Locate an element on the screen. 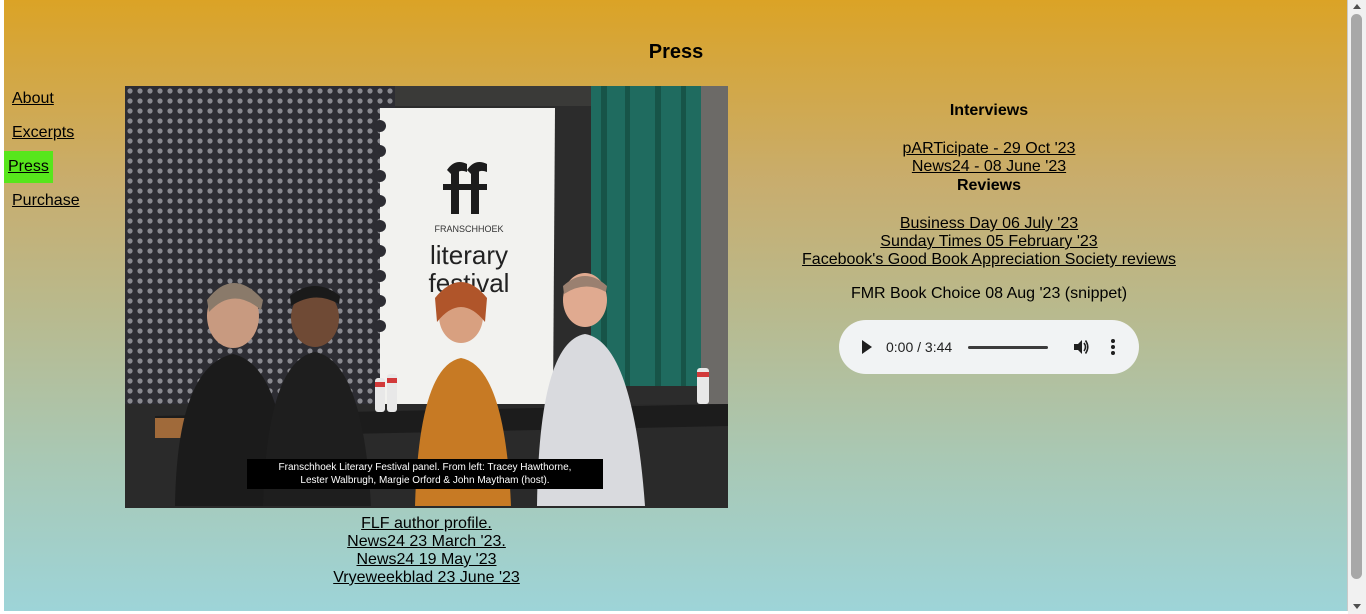 Image resolution: width=1366 pixels, height=614 pixels. link-news24-interview: News24 - 08 June '23 is located at coordinates (989, 167).